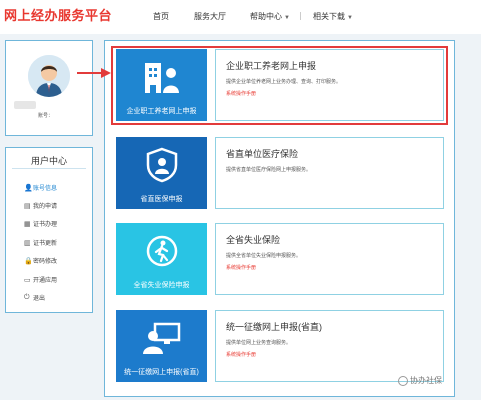  I want to click on highlight-box, so click(279, 85).